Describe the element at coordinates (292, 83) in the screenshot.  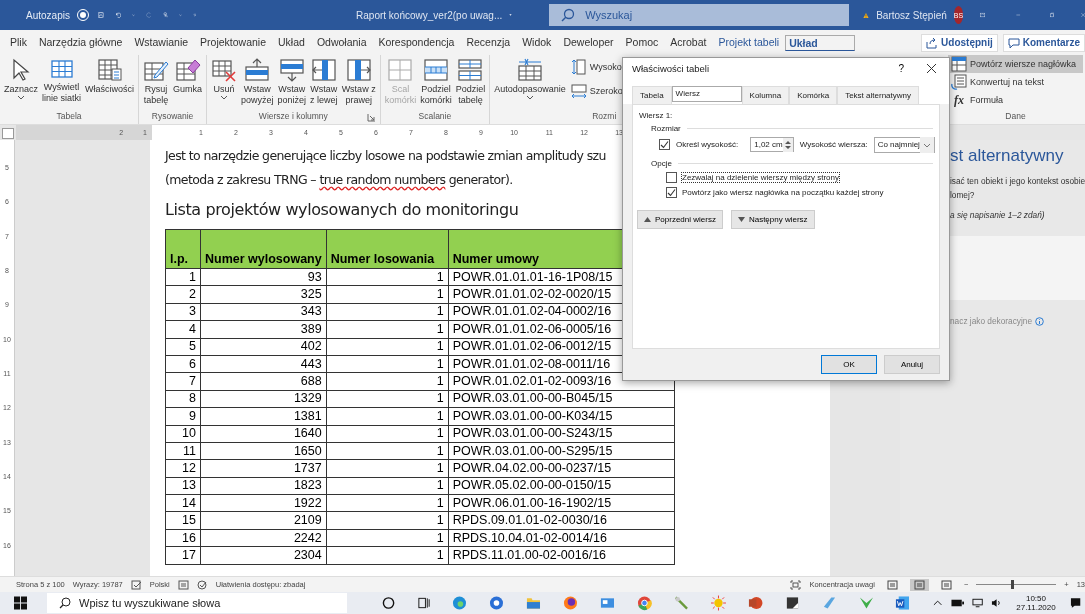
I see `ribbon-button: Wstaw poniżej` at that location.